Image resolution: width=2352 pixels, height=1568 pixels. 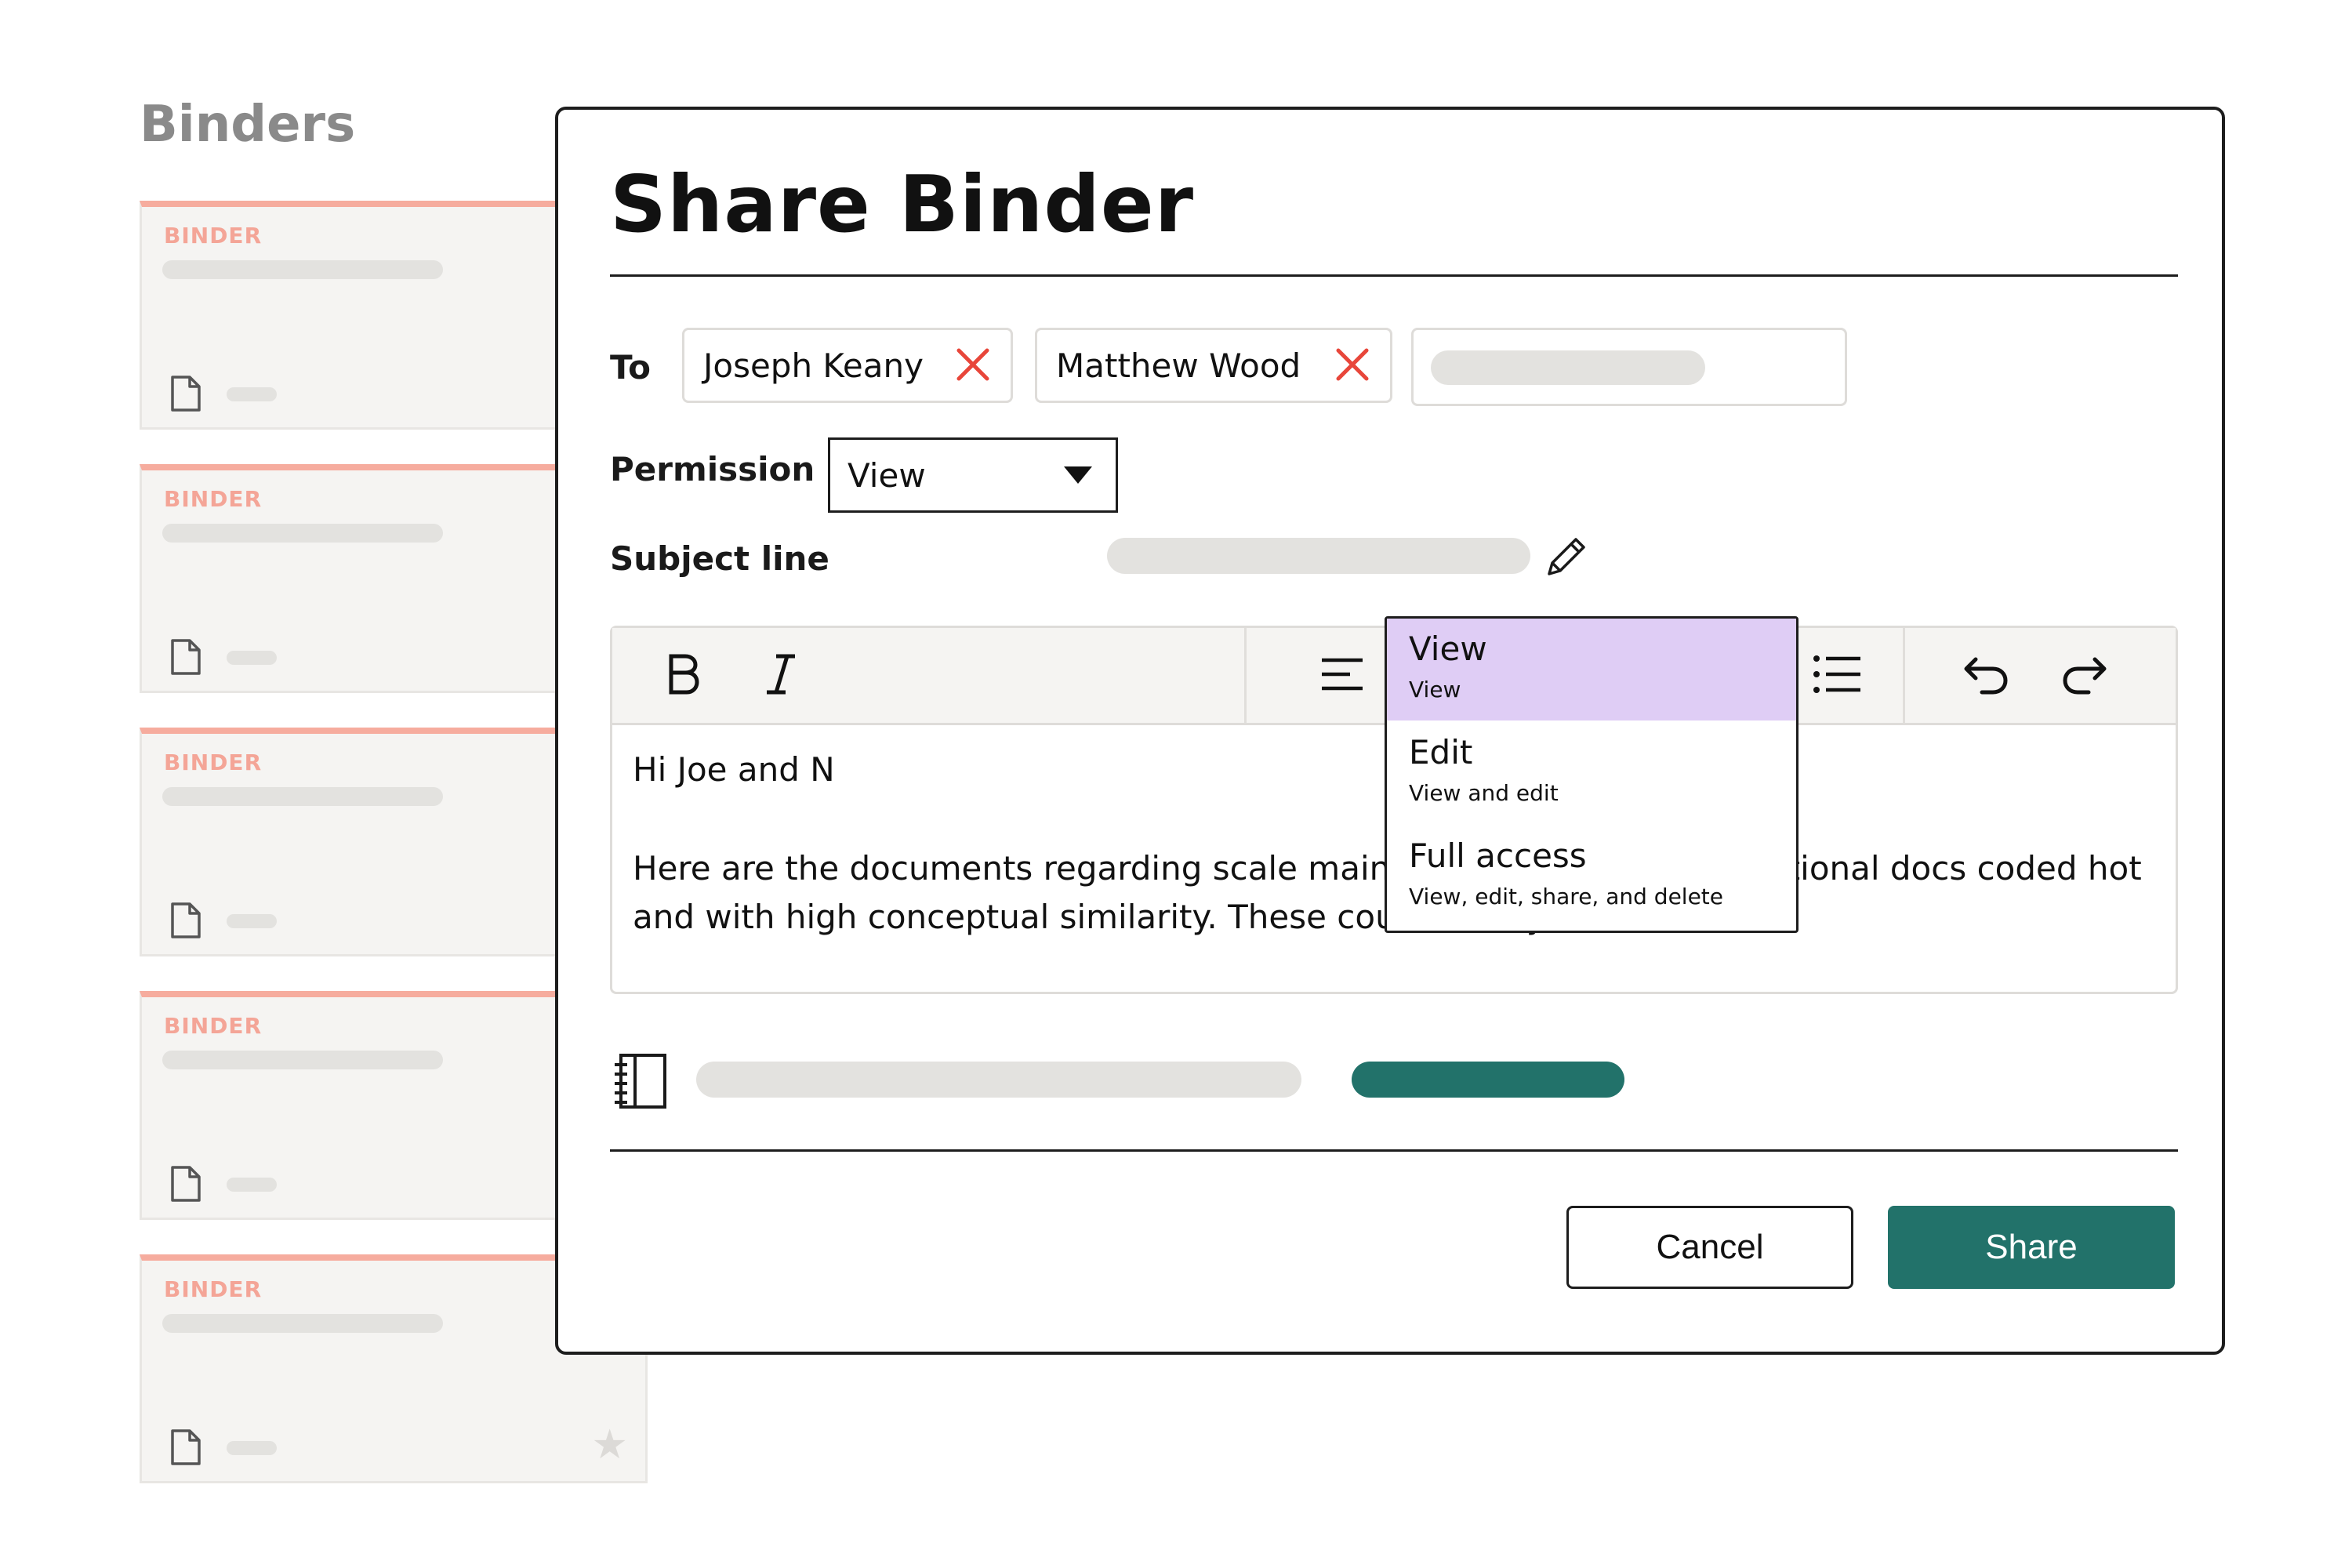 What do you see at coordinates (609, 1445) in the screenshot?
I see `star-icon: ★` at bounding box center [609, 1445].